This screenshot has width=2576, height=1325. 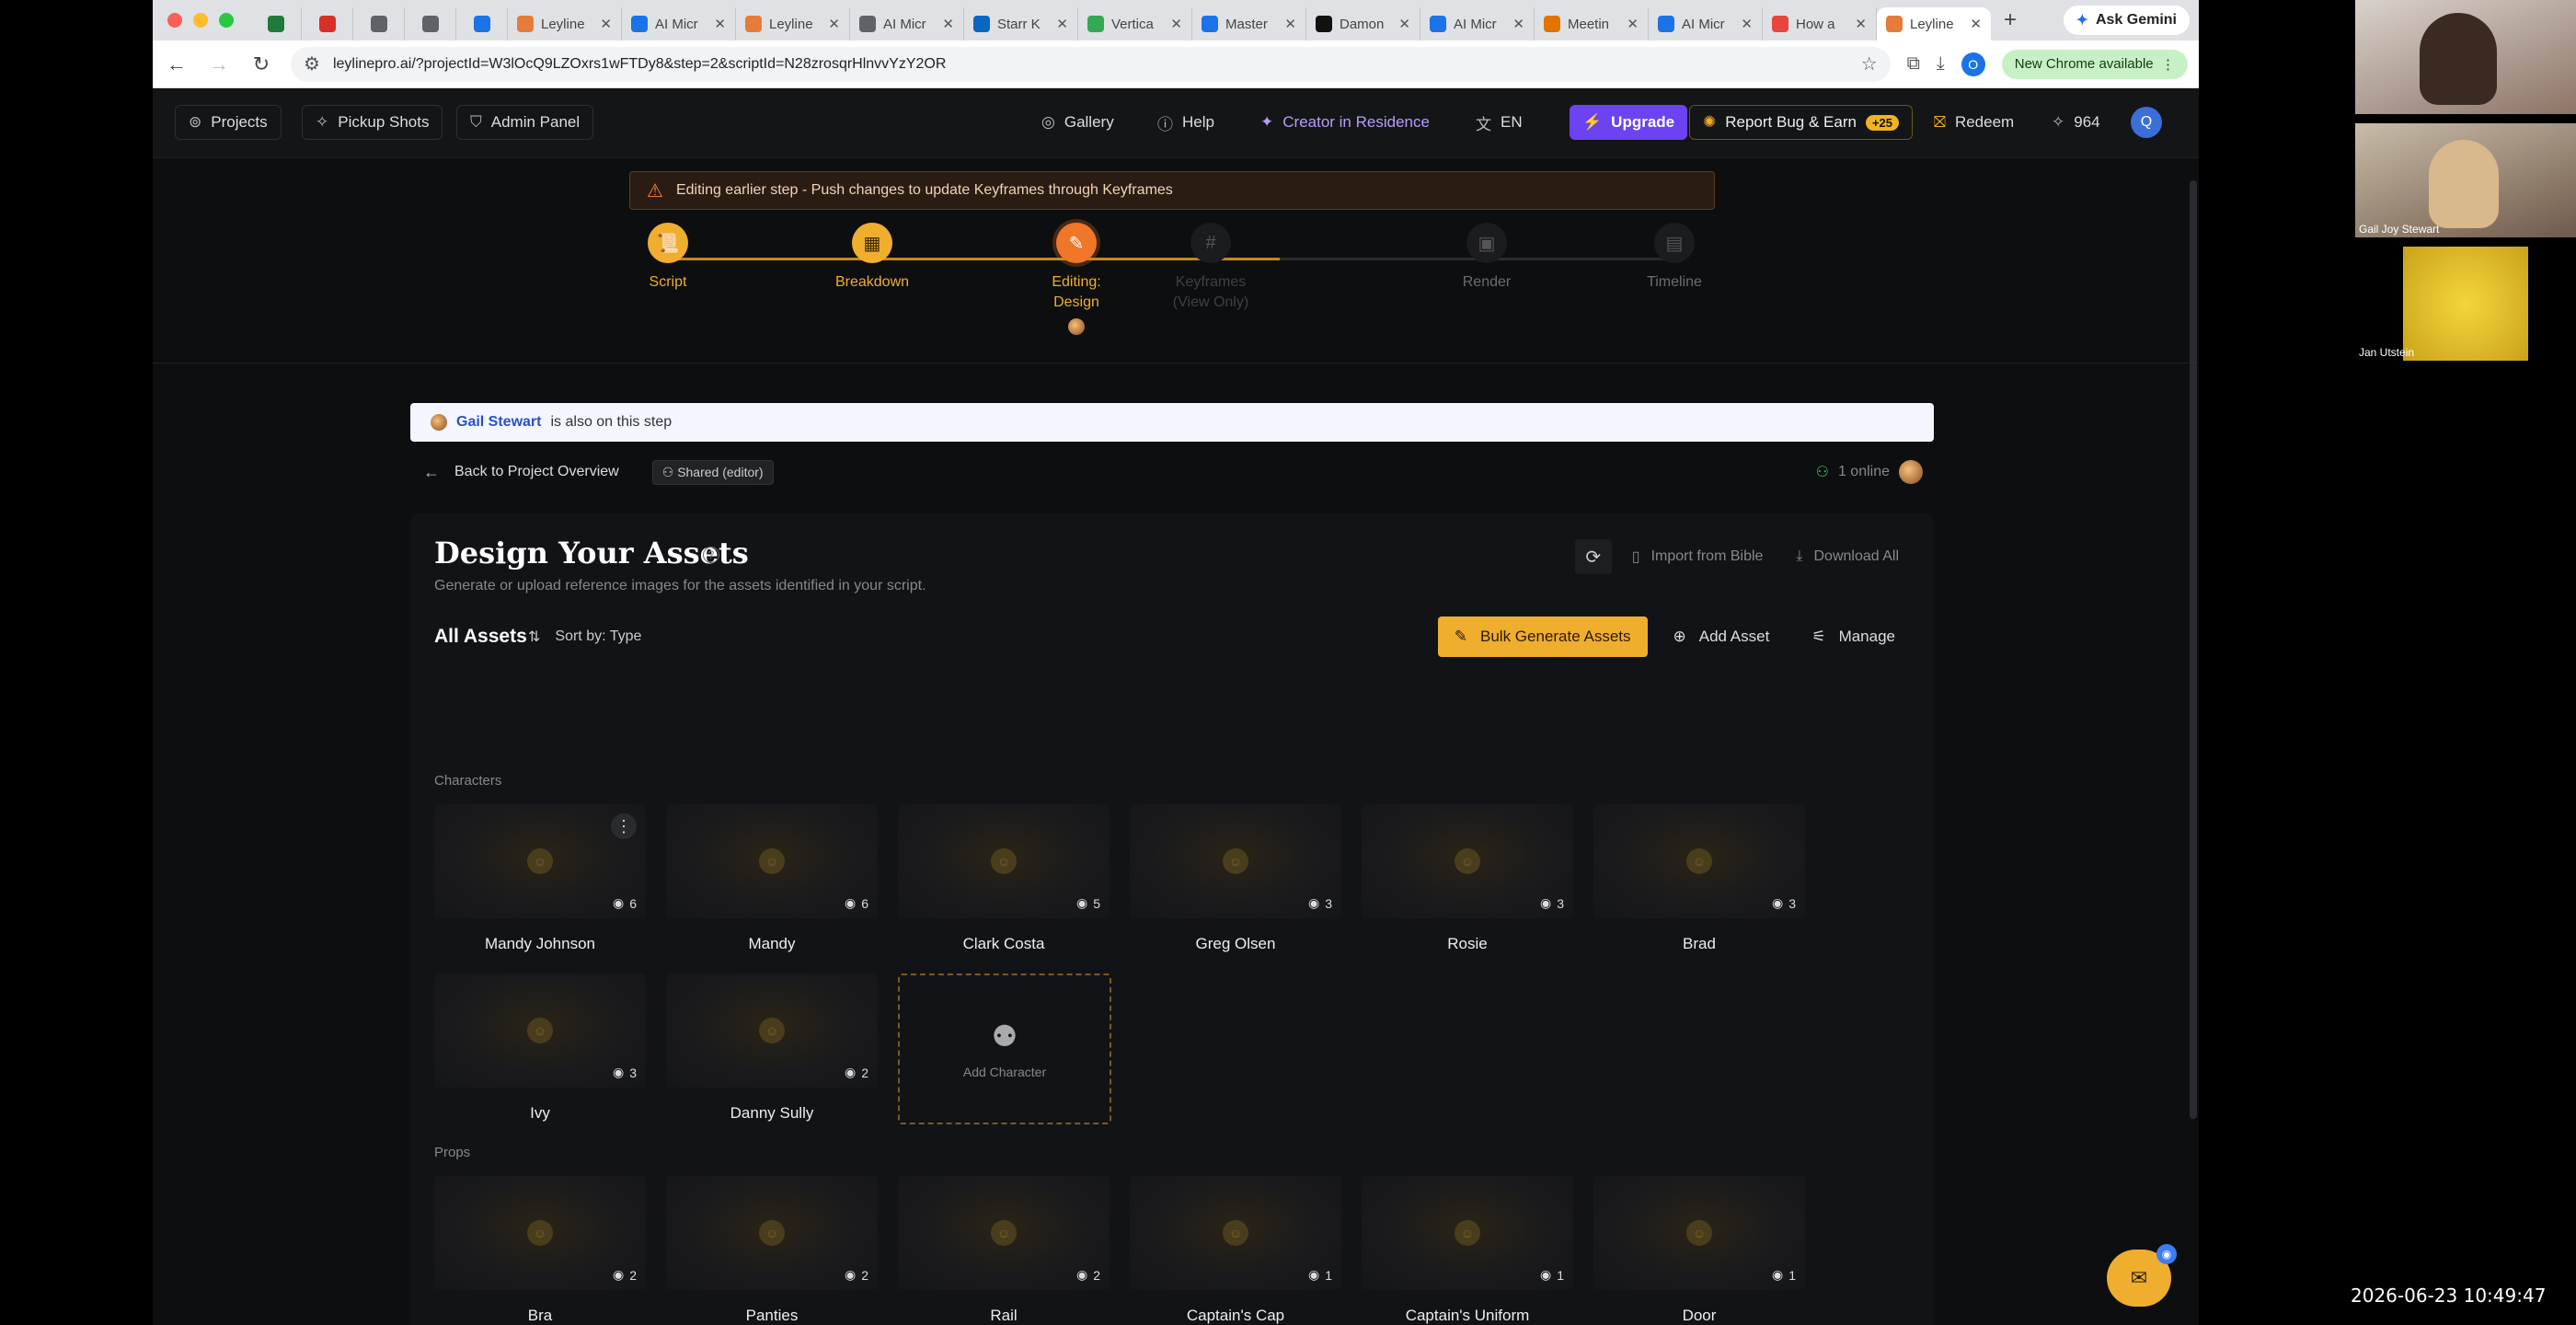 I want to click on asset-card: ☺ ◉ 5 Clark Costa, so click(x=1004, y=878).